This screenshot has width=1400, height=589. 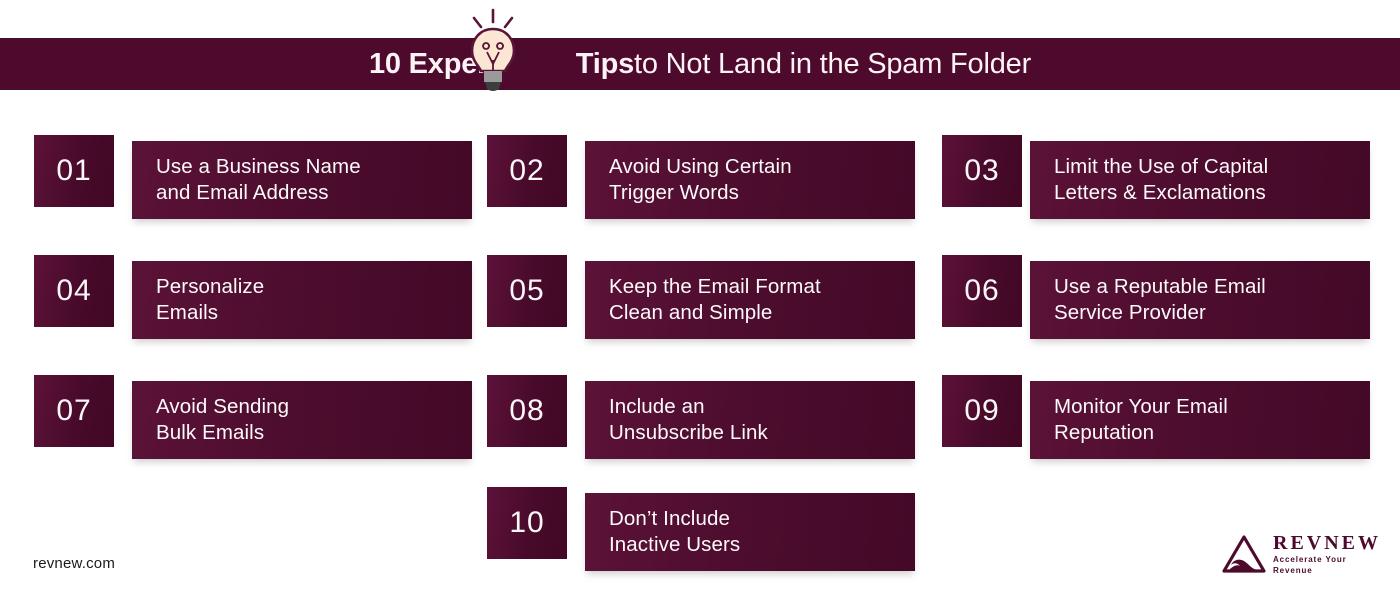 What do you see at coordinates (527, 171) in the screenshot?
I see `tip-number-badge: 02` at bounding box center [527, 171].